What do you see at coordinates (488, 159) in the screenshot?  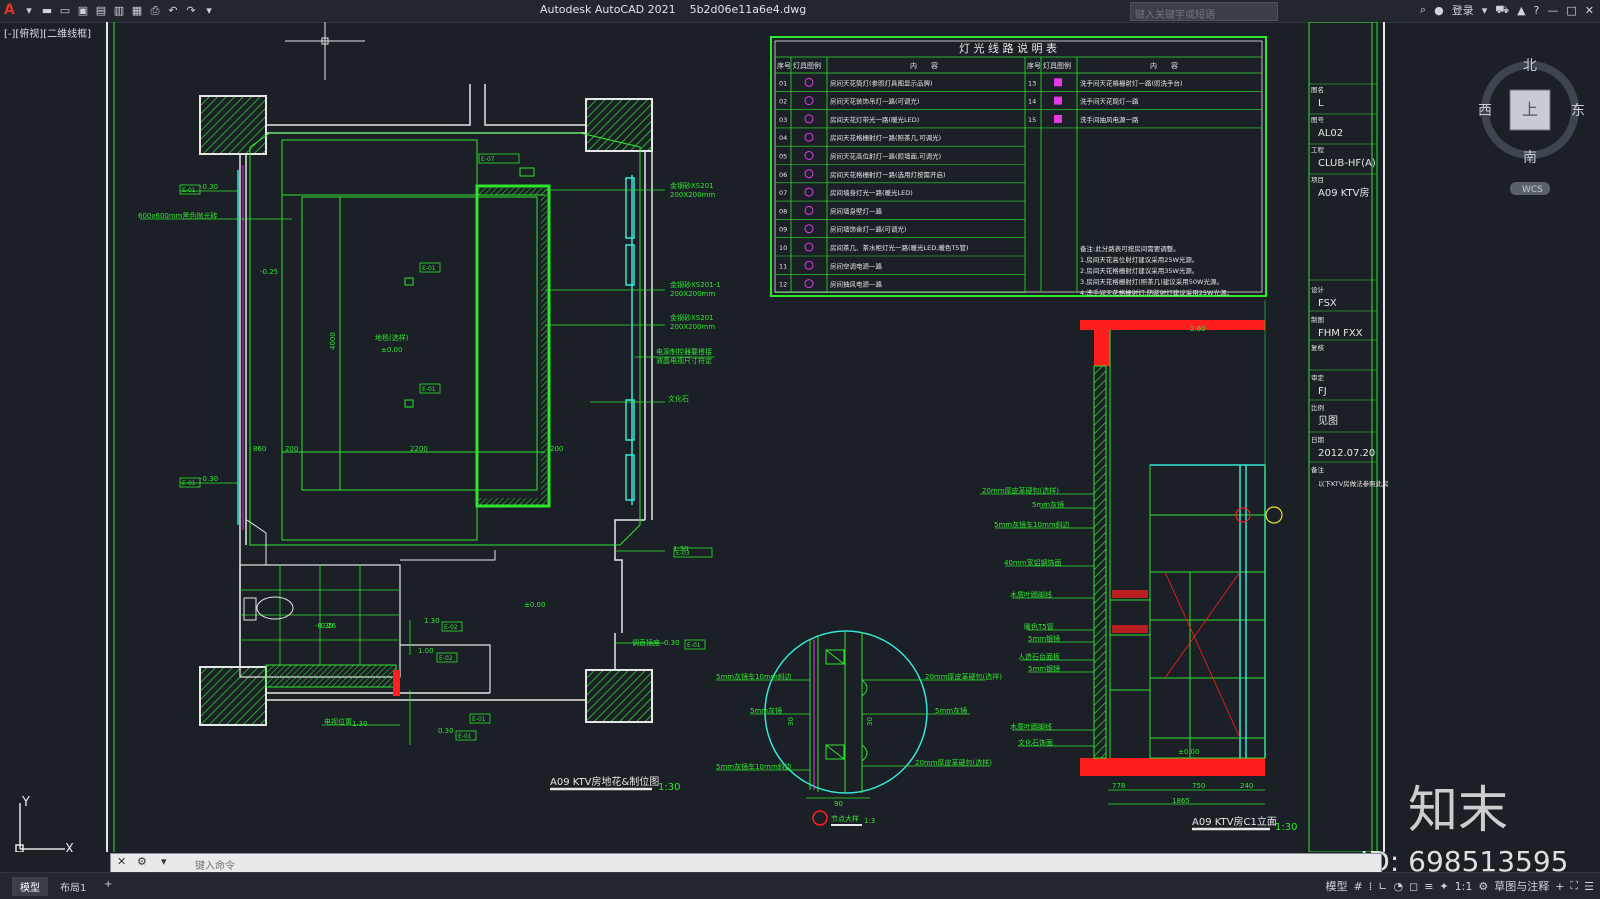 I see `tag: E-07` at bounding box center [488, 159].